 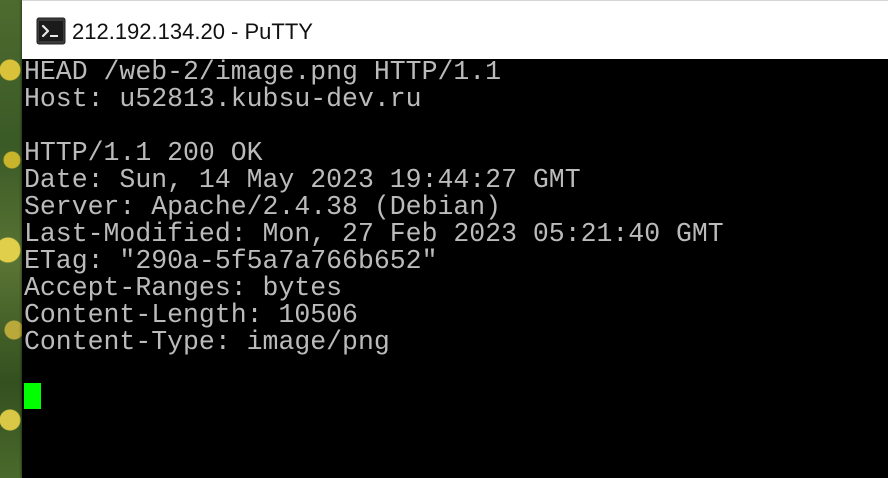 What do you see at coordinates (302, 180) in the screenshot?
I see `terminal-line: Date: Sun, 14 May 2023 19:44:27 GMT` at bounding box center [302, 180].